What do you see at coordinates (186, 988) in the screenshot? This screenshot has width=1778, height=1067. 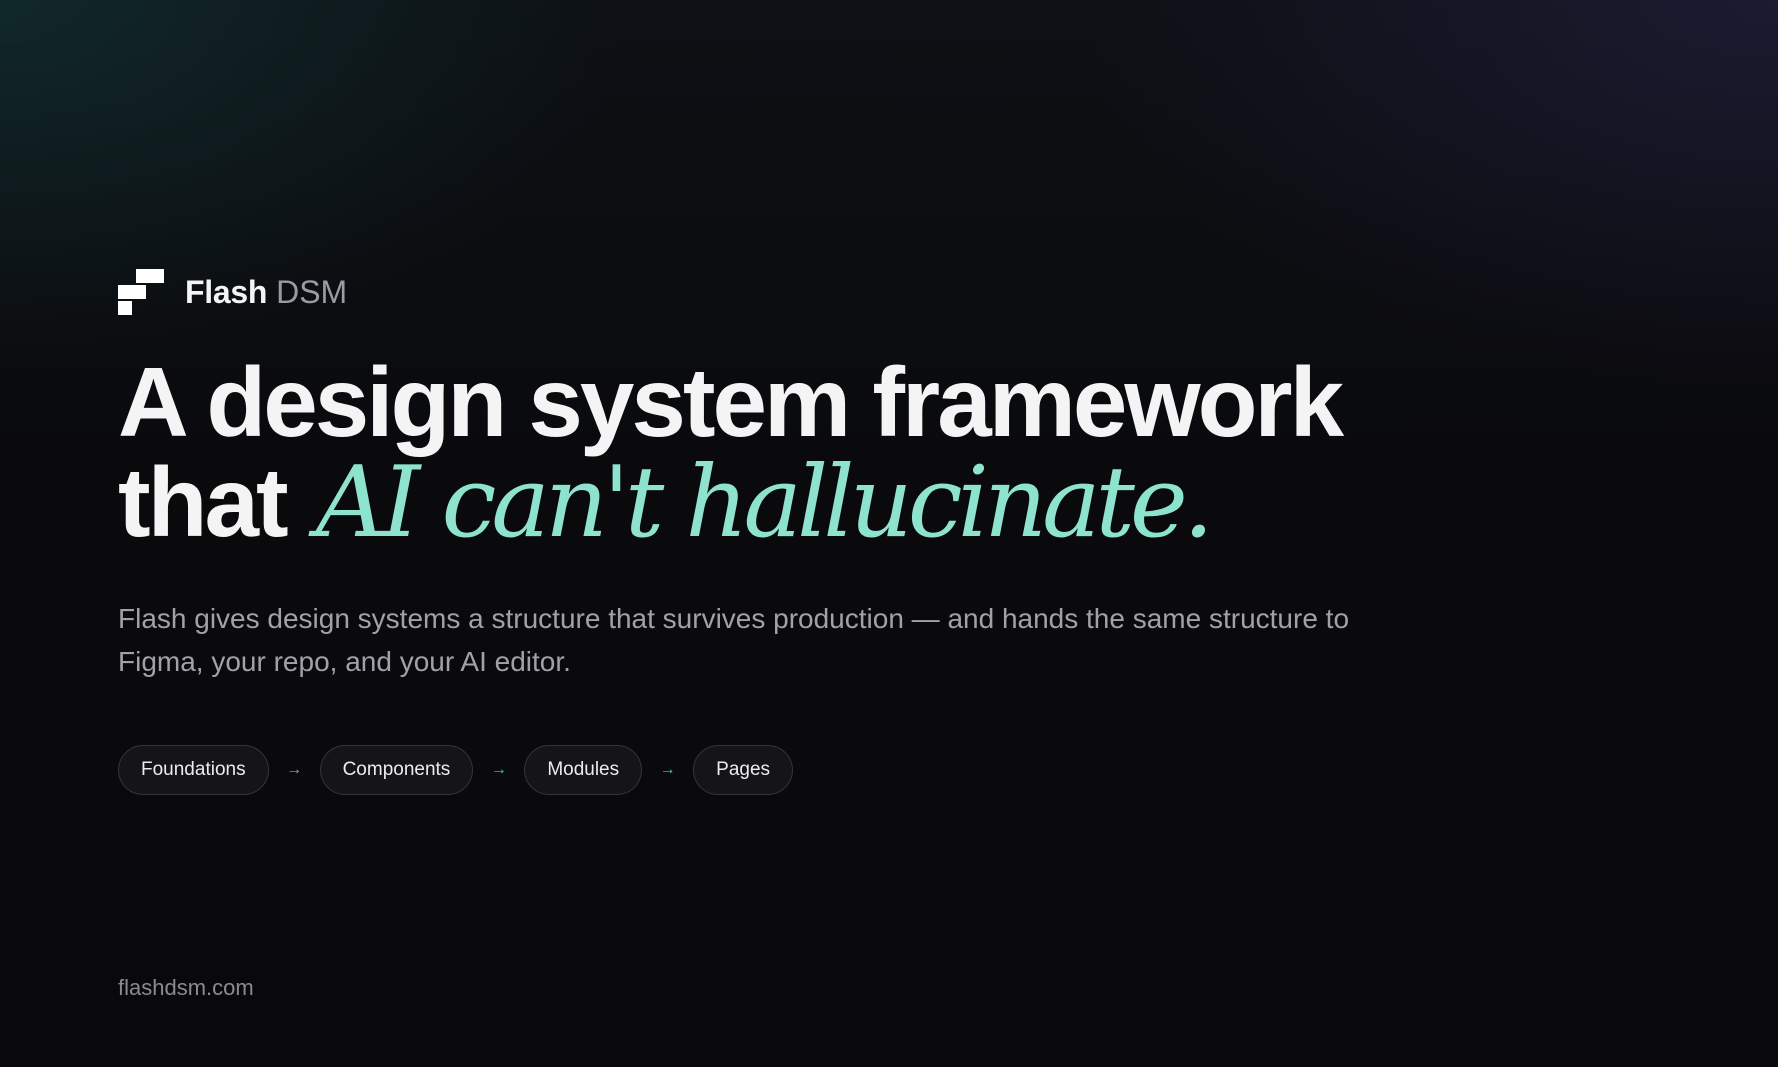 I see `footer-url: flashdsm.com` at bounding box center [186, 988].